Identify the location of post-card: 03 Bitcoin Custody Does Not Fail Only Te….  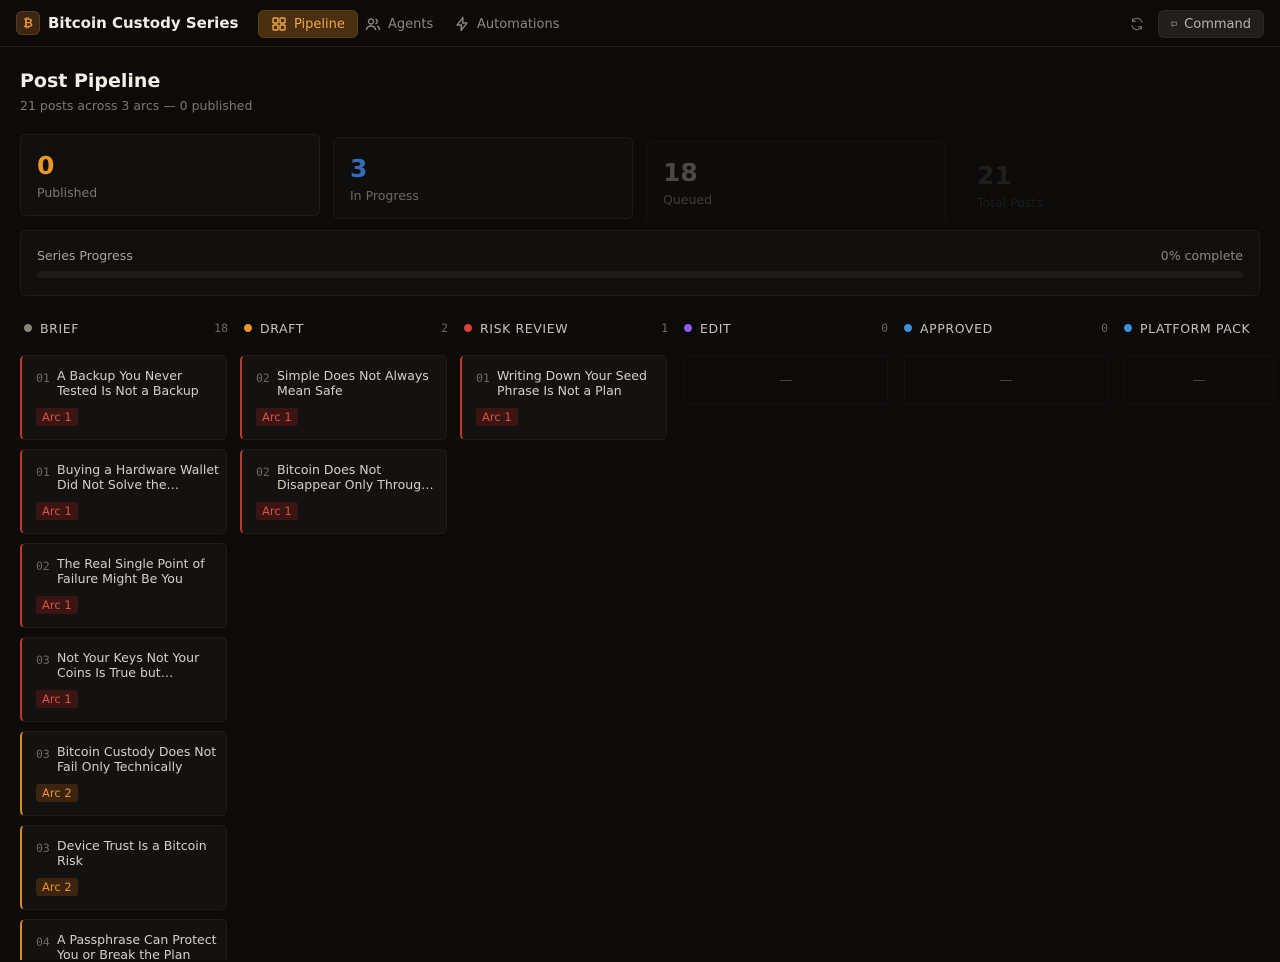
(123, 773).